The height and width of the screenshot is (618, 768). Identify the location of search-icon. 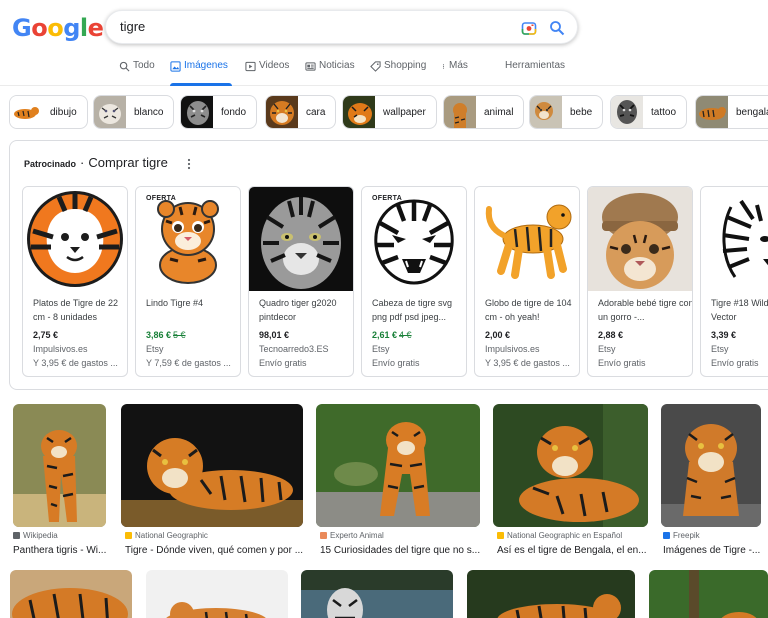
(557, 28).